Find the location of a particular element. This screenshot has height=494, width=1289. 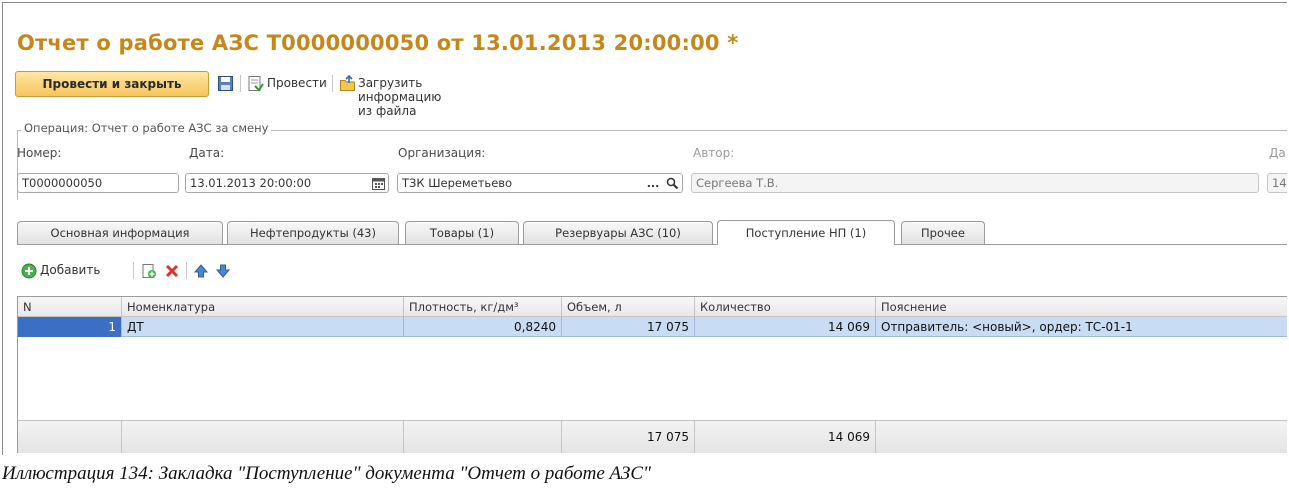

footer-total-volume: 17 075 is located at coordinates (628, 437).